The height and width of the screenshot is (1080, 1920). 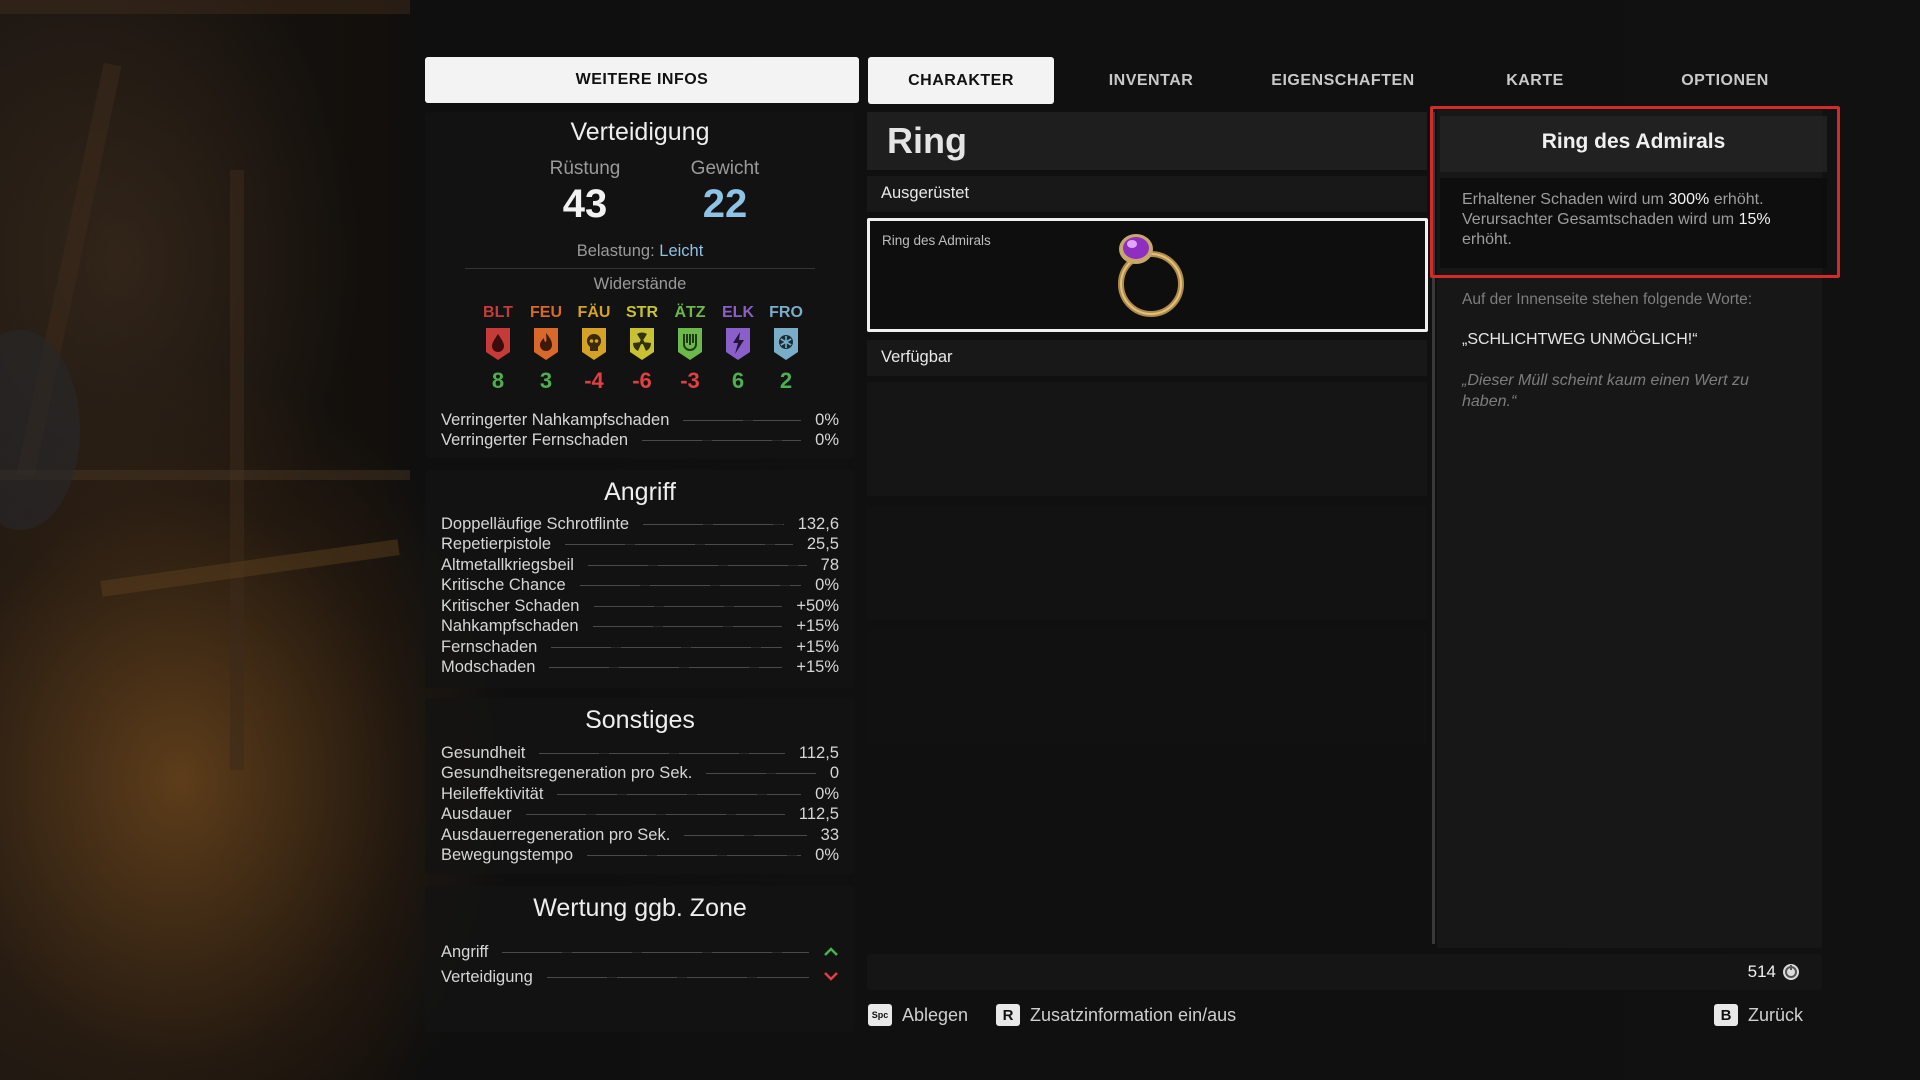 I want to click on drop-label: Ablegen, so click(x=935, y=1014).